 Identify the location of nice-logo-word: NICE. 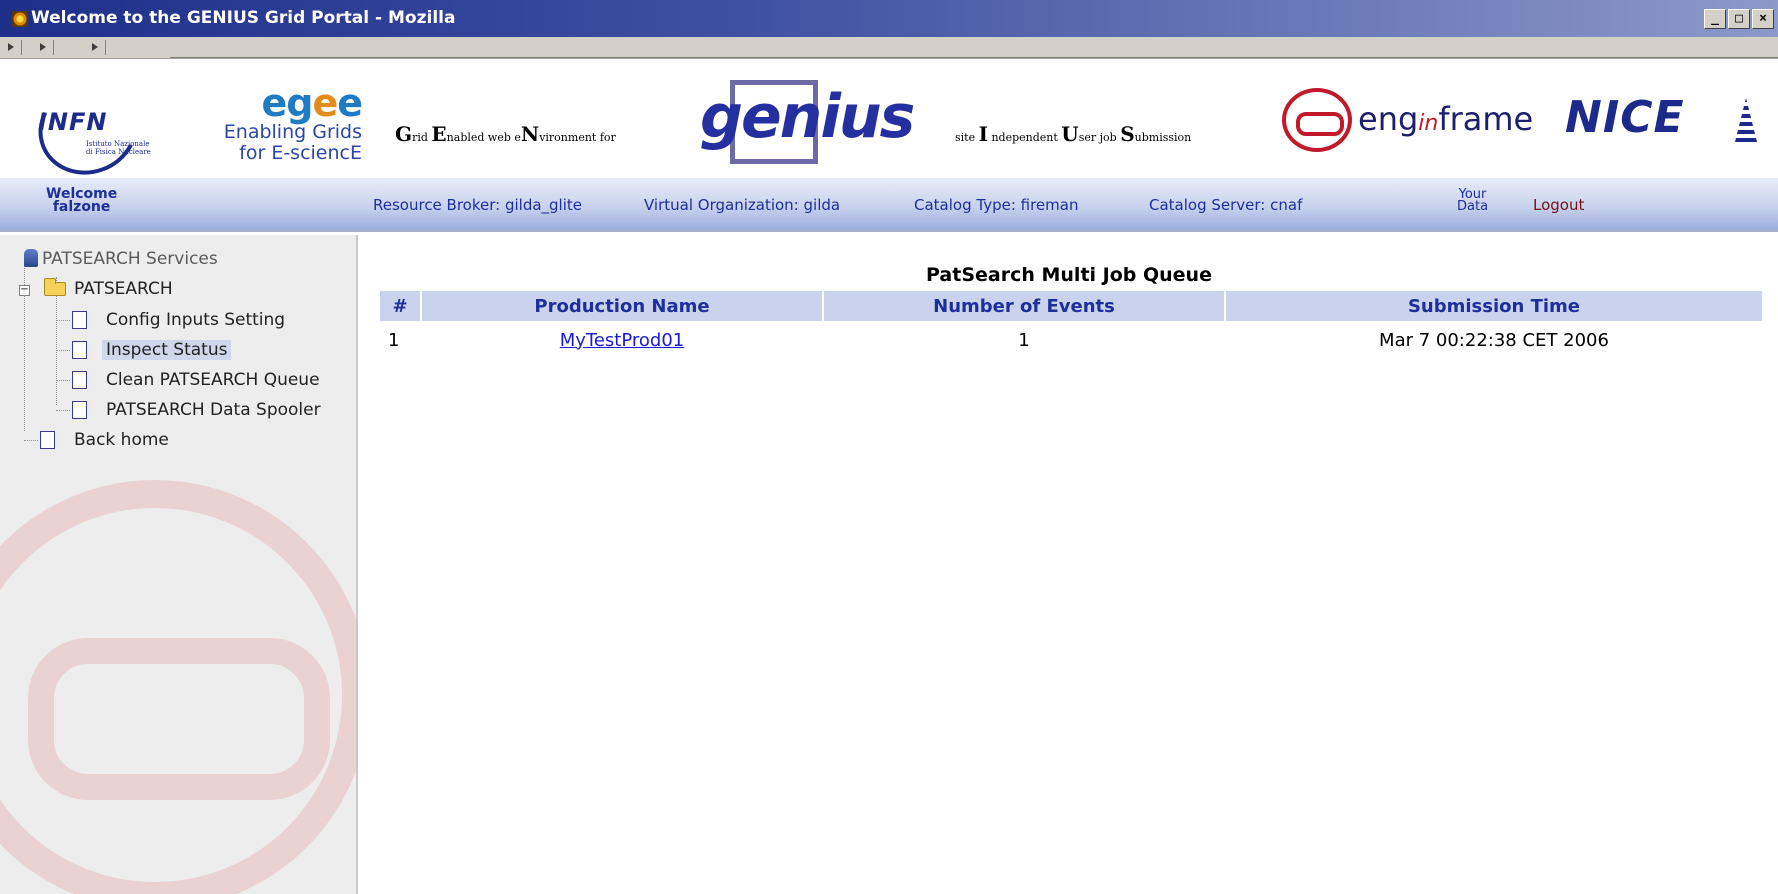
(1625, 117).